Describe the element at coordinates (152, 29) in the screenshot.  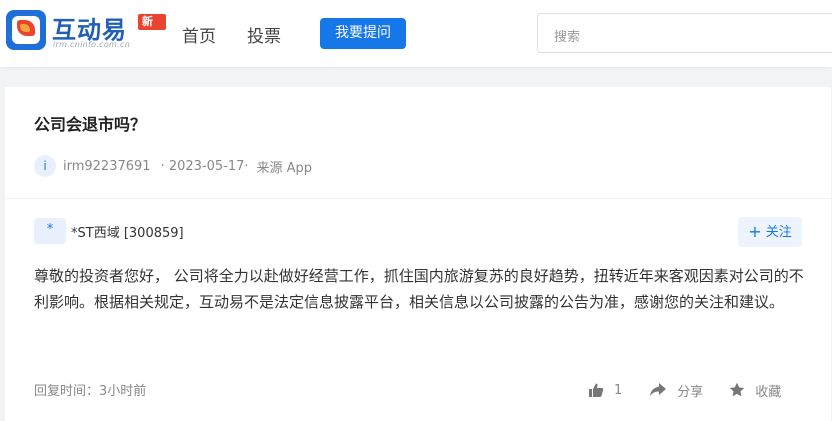
I see `new-version-badge: 新版` at that location.